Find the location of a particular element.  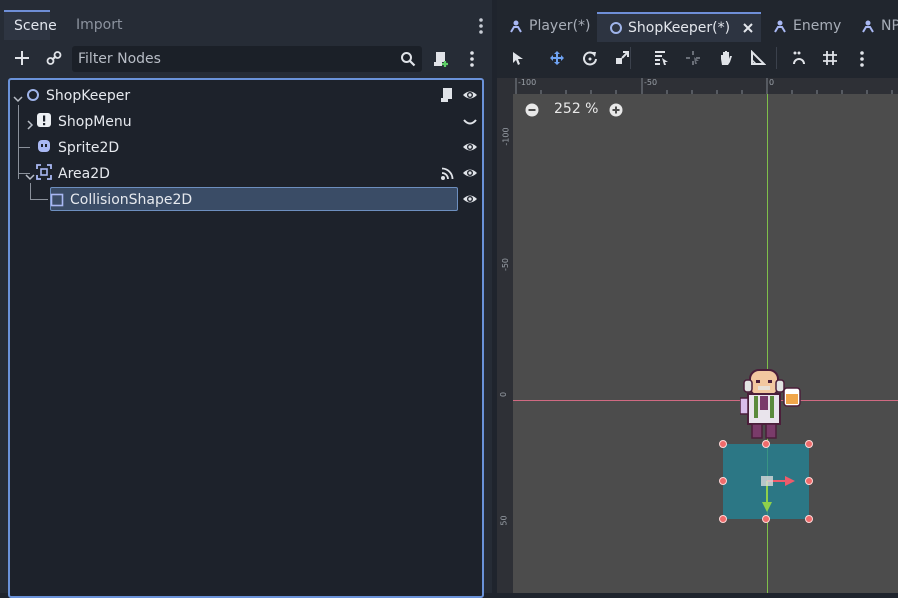

tree-row-collisionshape2d: CollisionShape2D is located at coordinates (246, 199).